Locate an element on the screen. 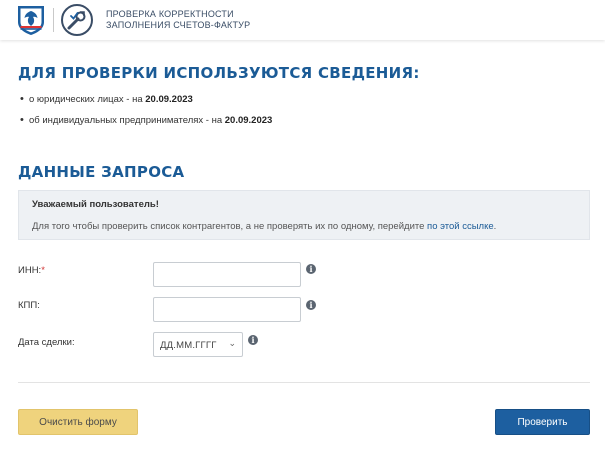 The height and width of the screenshot is (453, 605). check-button: Проверить is located at coordinates (542, 422).